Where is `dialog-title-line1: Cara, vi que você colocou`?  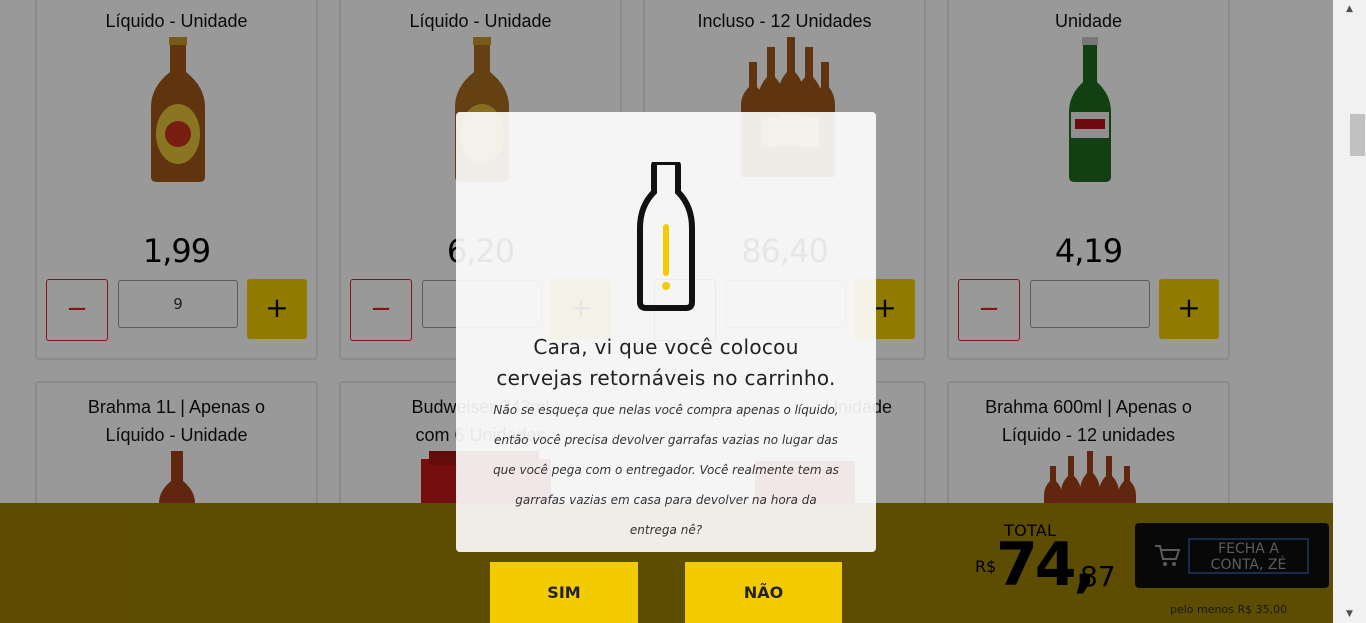
dialog-title-line1: Cara, vi que você colocou is located at coordinates (666, 347).